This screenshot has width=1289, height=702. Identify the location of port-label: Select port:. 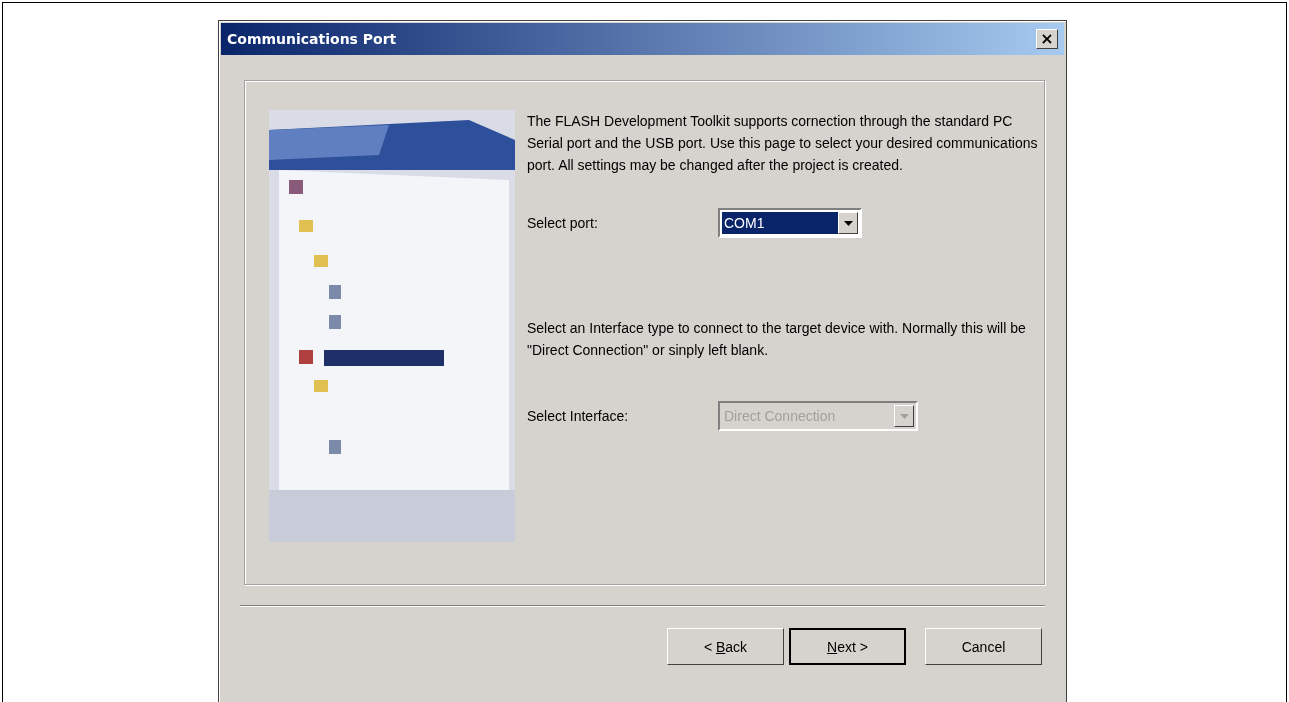
(563, 223).